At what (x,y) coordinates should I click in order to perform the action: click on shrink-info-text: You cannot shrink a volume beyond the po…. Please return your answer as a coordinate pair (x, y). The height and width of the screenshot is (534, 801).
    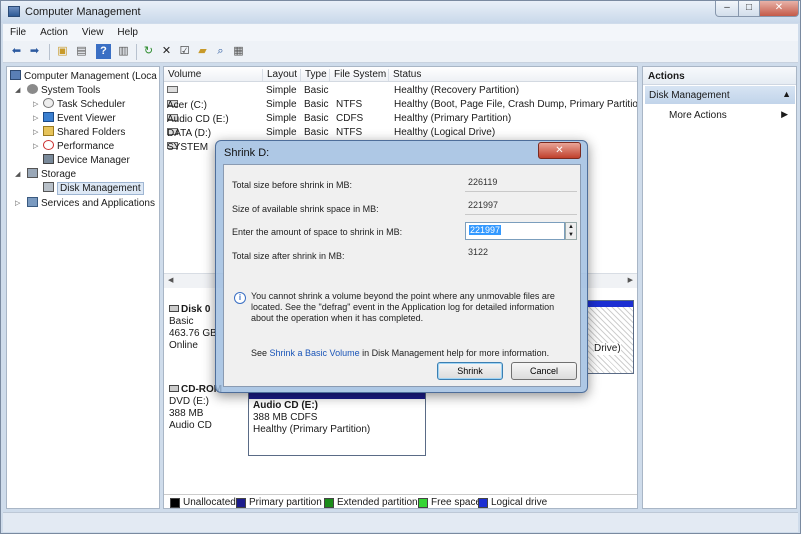
    Looking at the image, I should click on (403, 307).